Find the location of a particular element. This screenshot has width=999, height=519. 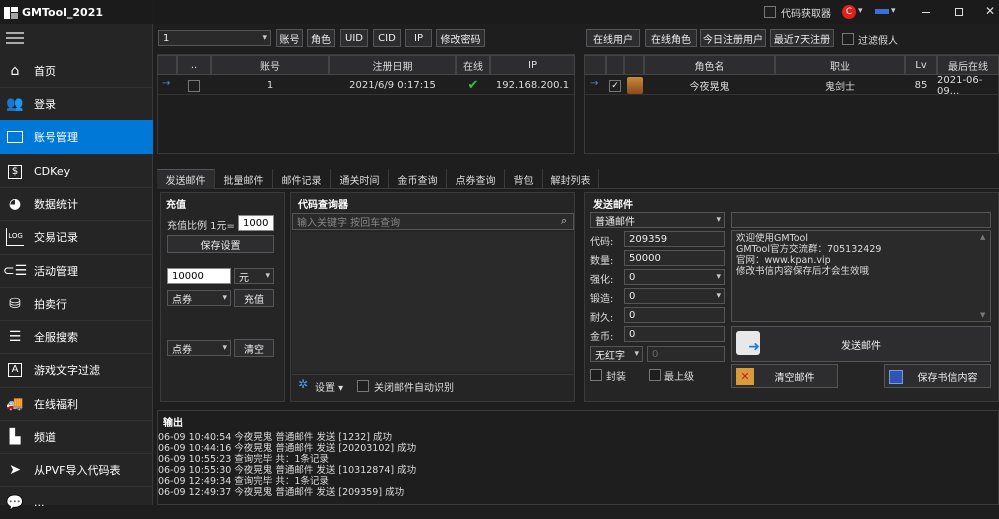

nav-activity: ⊂☰ 活动管理 is located at coordinates (76, 270).